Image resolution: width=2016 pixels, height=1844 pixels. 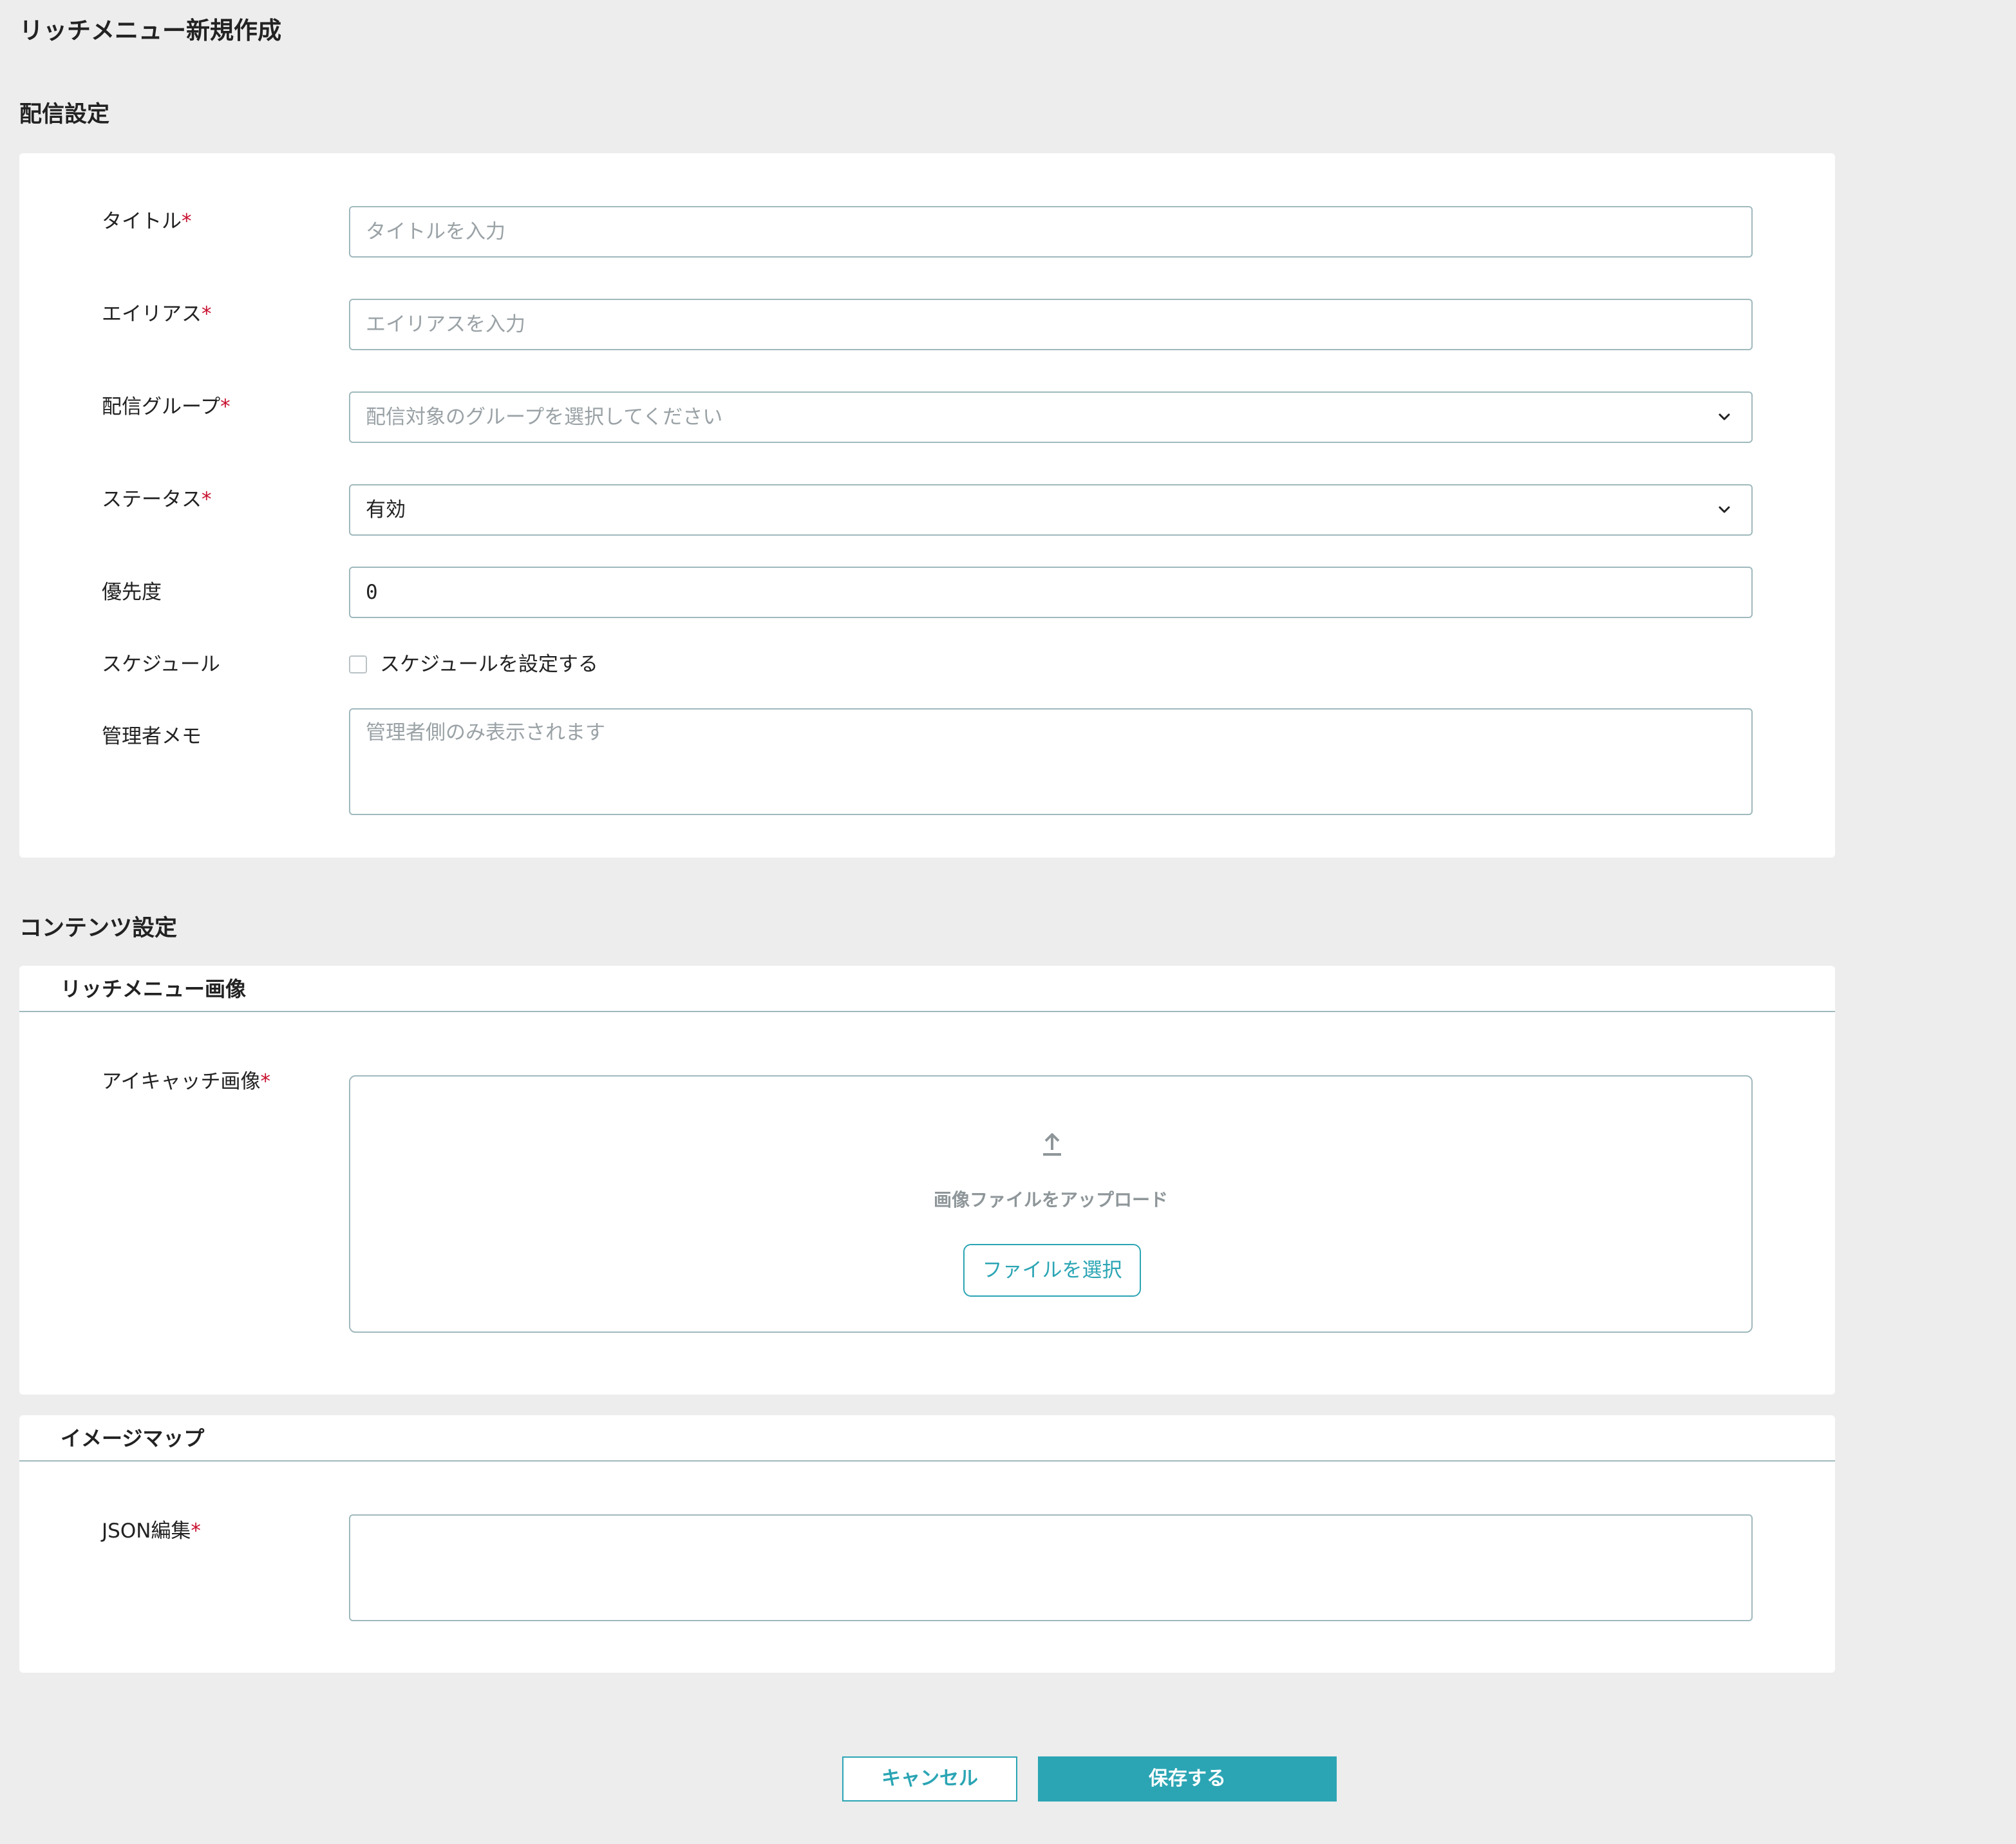 I want to click on title-input-placeholder: タイトルを入力, so click(x=435, y=231).